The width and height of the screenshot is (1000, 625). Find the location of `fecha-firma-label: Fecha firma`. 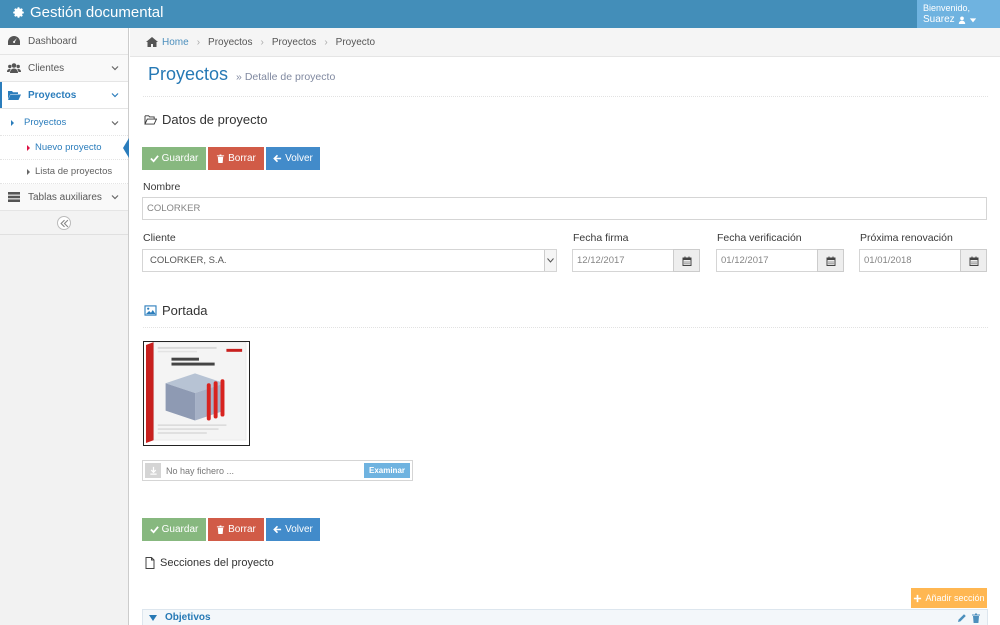

fecha-firma-label: Fecha firma is located at coordinates (601, 238).